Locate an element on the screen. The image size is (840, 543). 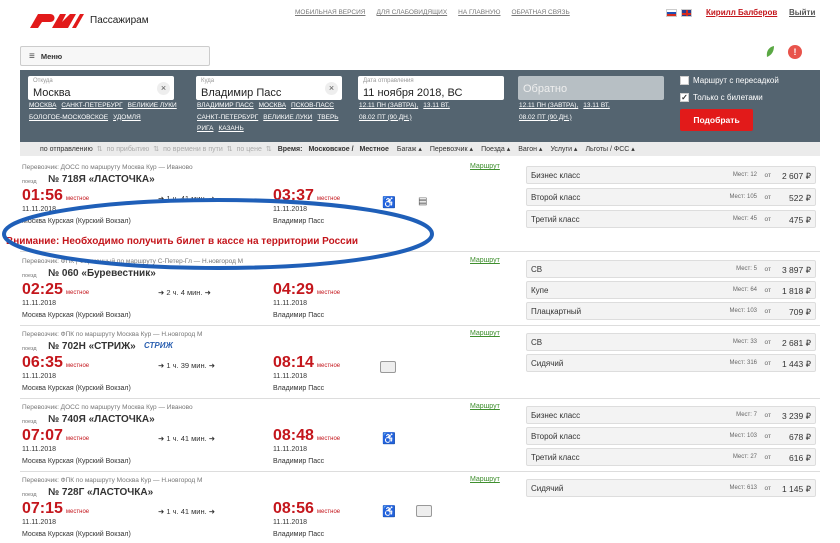
sort-by-departure: по отправлению is located at coordinates (66, 149).